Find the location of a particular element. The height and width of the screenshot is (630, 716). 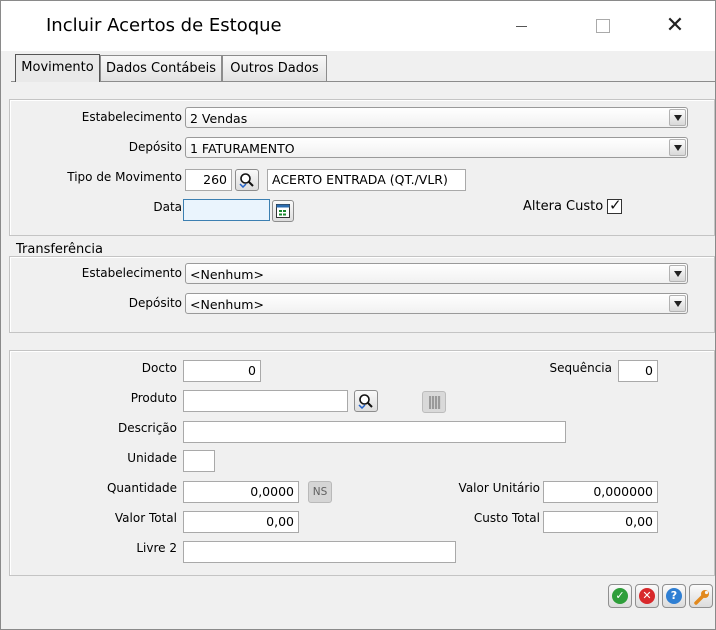

unidade-label: Unidade is located at coordinates (152, 458).